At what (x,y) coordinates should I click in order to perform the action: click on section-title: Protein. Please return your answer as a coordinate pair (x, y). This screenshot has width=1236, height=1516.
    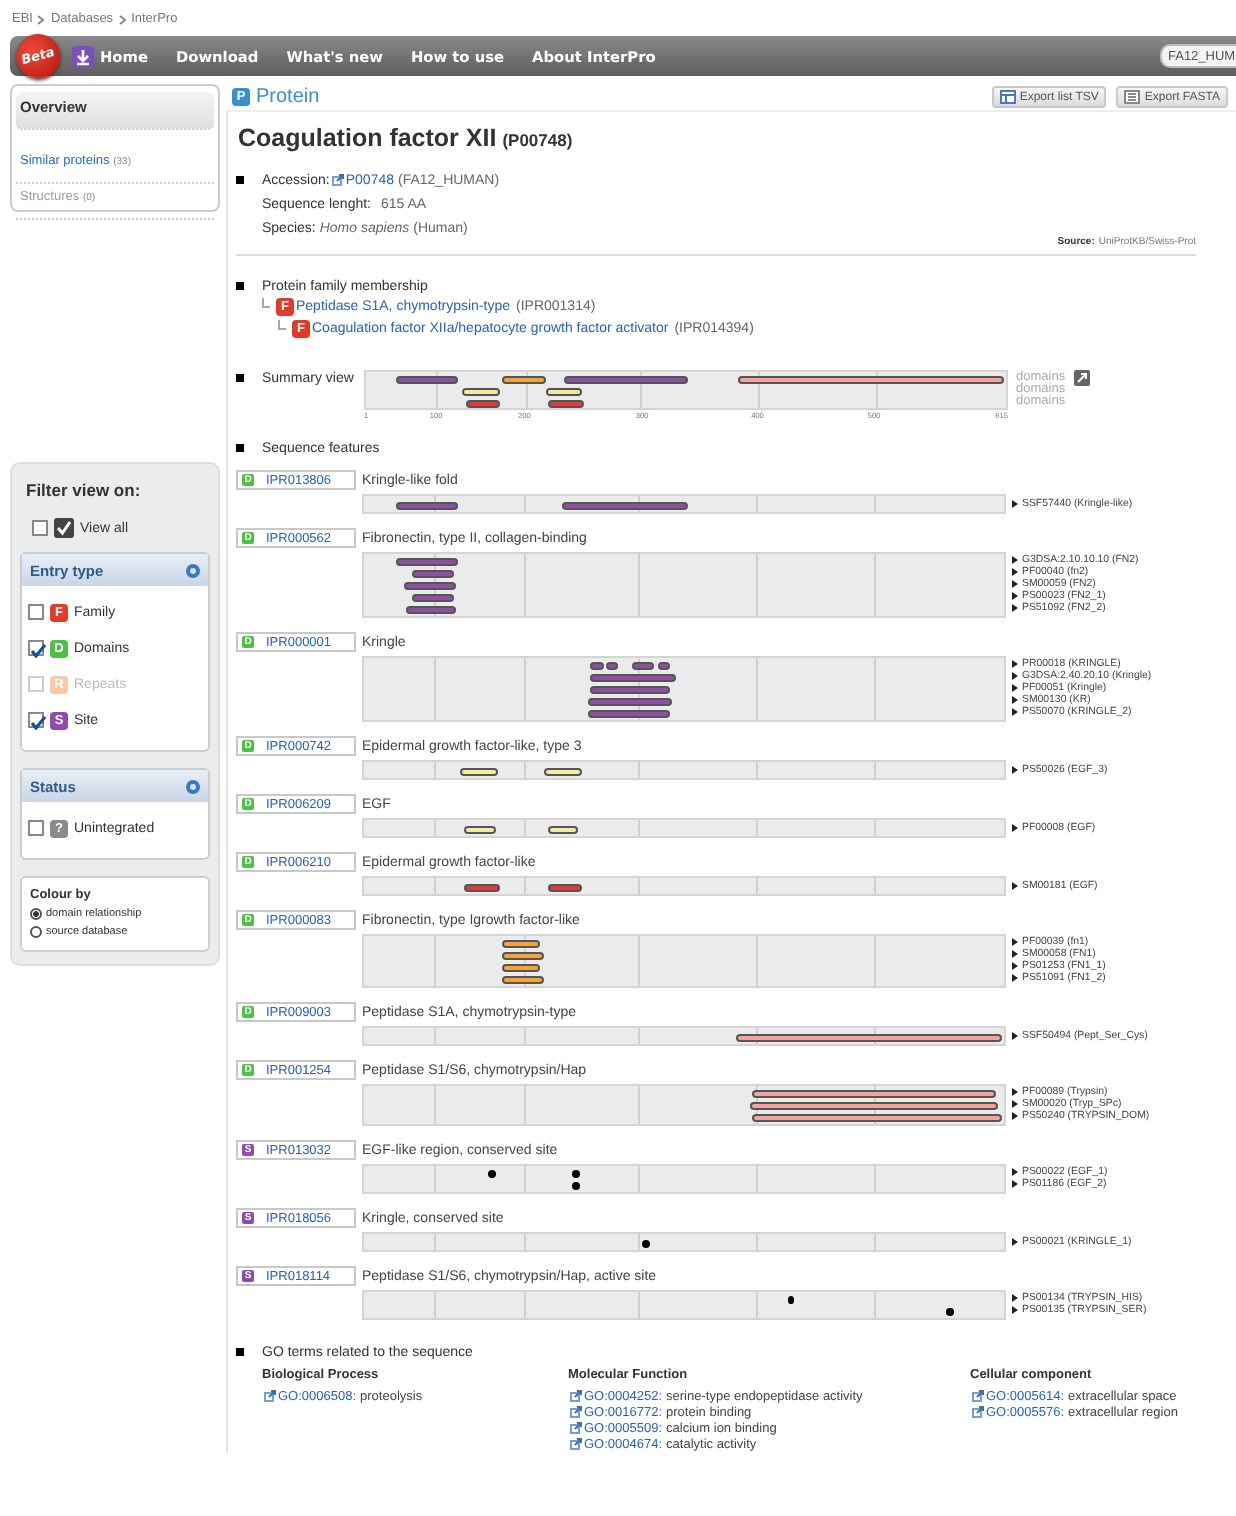
    Looking at the image, I should click on (288, 97).